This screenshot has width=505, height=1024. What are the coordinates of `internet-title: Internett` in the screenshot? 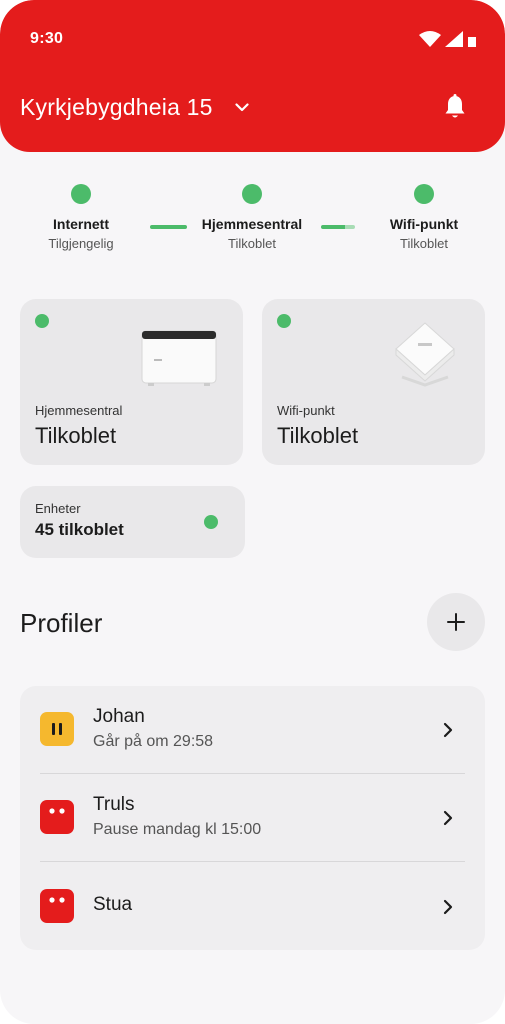 It's located at (81, 224).